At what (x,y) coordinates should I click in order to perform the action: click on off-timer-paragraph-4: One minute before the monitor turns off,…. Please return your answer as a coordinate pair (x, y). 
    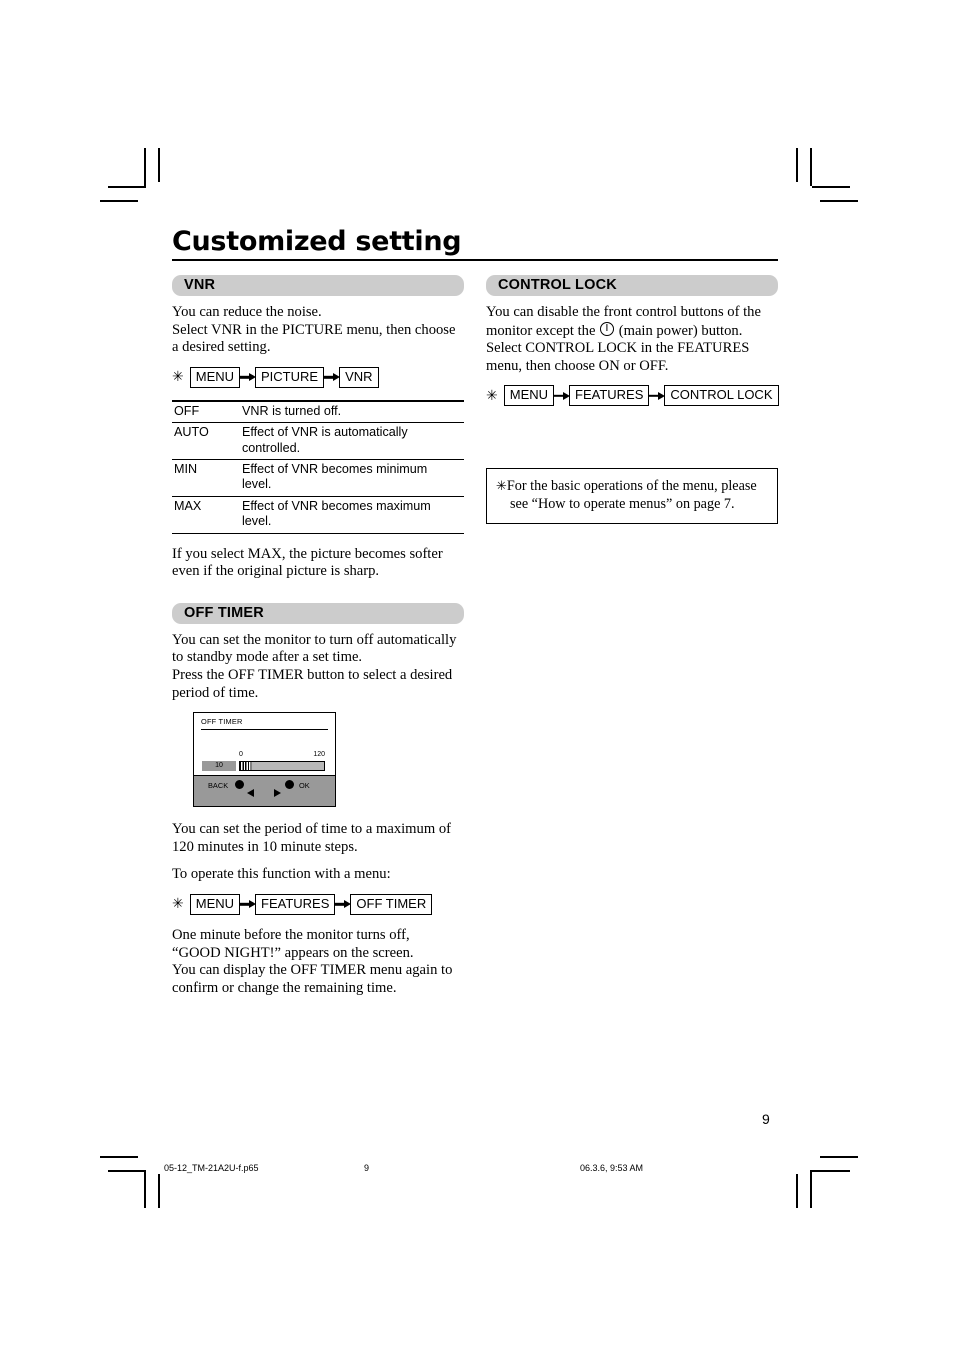
    Looking at the image, I should click on (318, 962).